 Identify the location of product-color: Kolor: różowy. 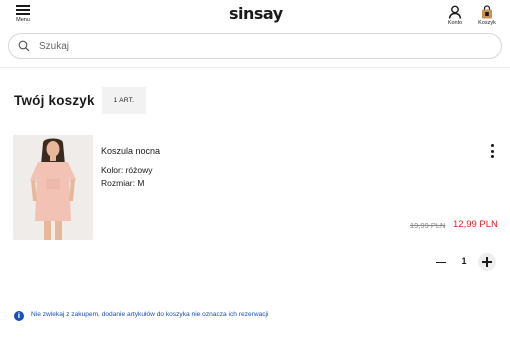
(127, 170).